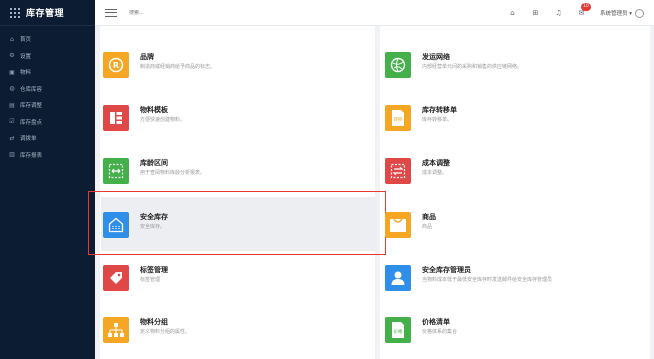  I want to click on cost-adjust-icon, so click(398, 171).